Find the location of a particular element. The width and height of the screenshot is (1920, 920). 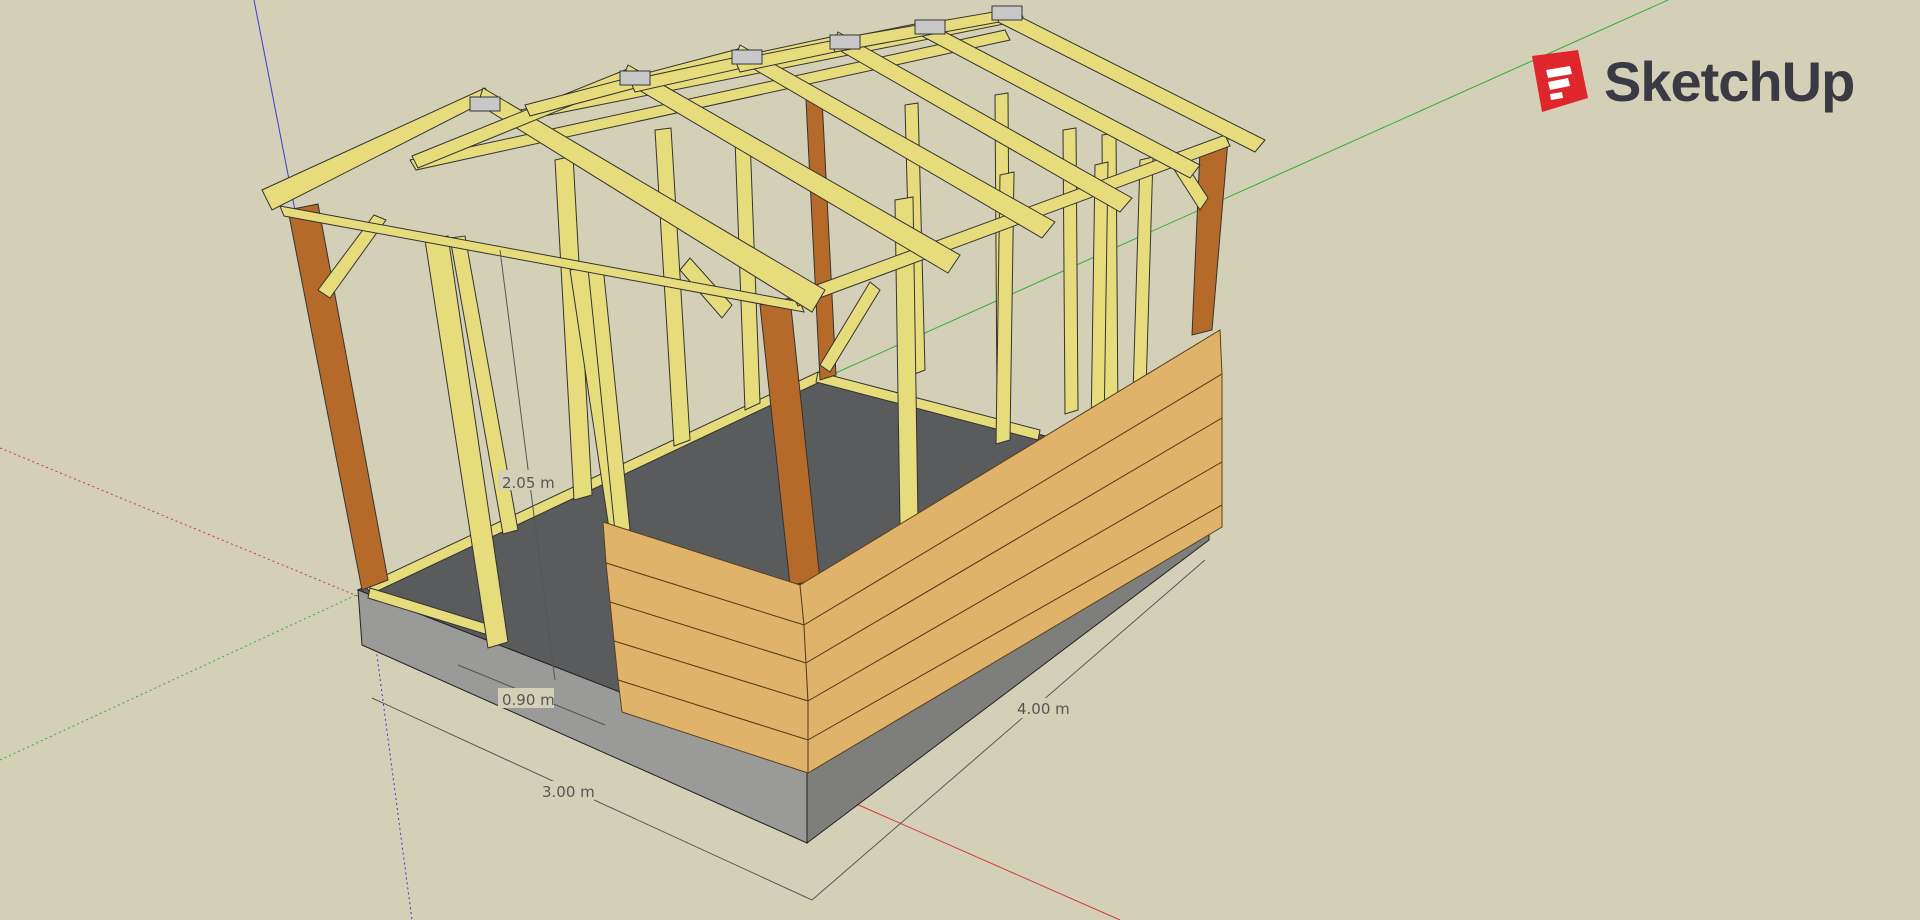

sketchup-logo: SketchUp is located at coordinates (1691, 81).